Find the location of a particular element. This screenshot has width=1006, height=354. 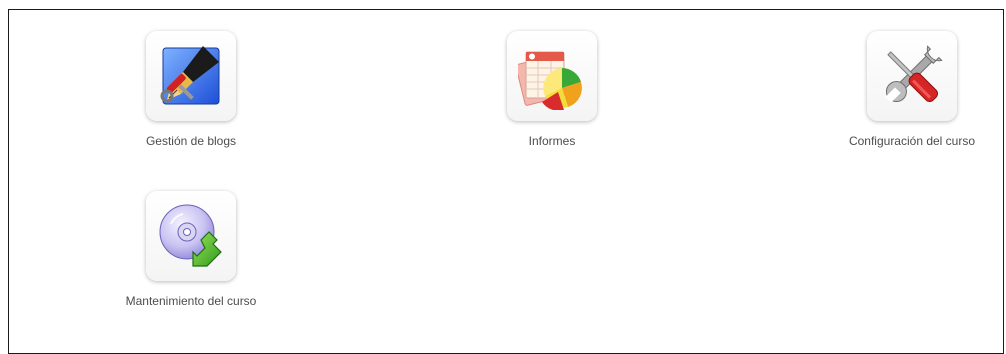

course-maintenance-tile is located at coordinates (191, 236).